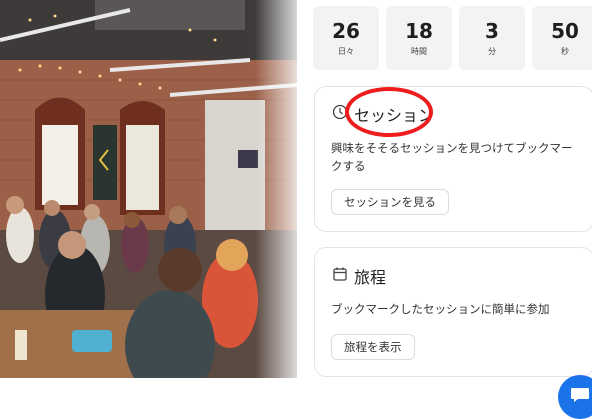 The height and width of the screenshot is (419, 592). Describe the element at coordinates (346, 51) in the screenshot. I see `countdown-days-label: 日々` at that location.